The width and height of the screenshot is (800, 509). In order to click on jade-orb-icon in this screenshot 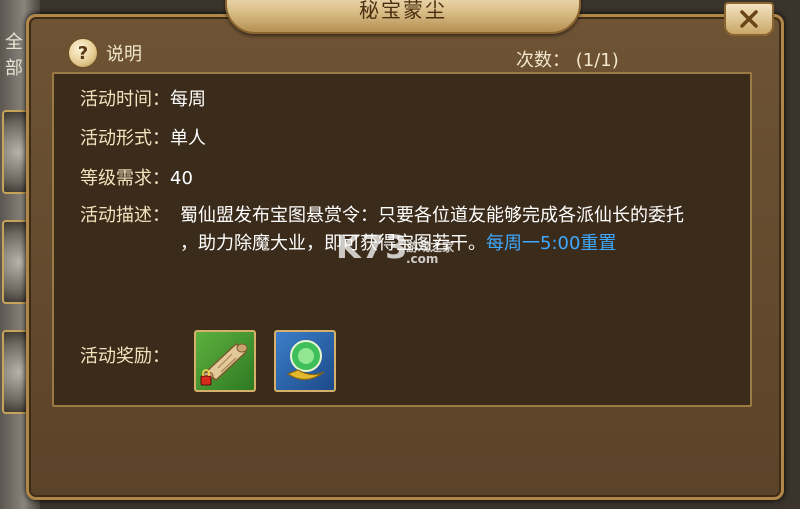, I will do `click(305, 360)`.